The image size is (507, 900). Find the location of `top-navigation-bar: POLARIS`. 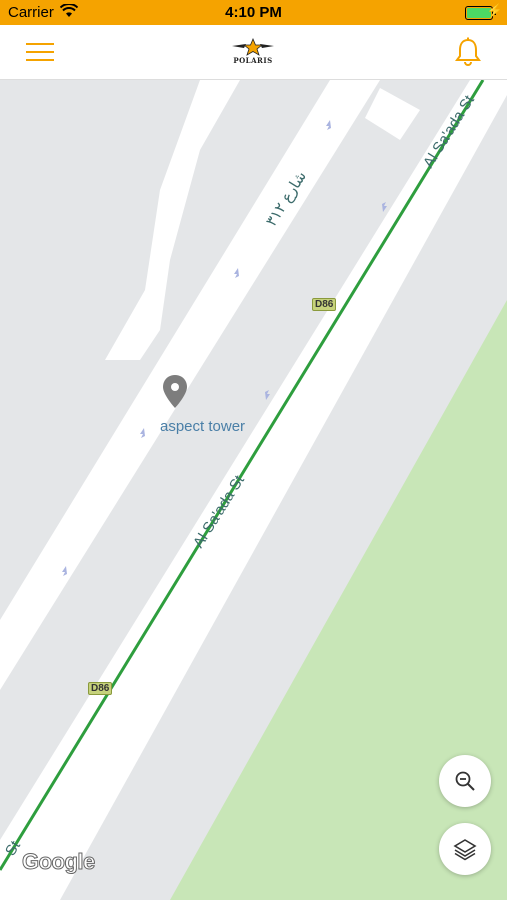

top-navigation-bar: POLARIS is located at coordinates (253, 52).